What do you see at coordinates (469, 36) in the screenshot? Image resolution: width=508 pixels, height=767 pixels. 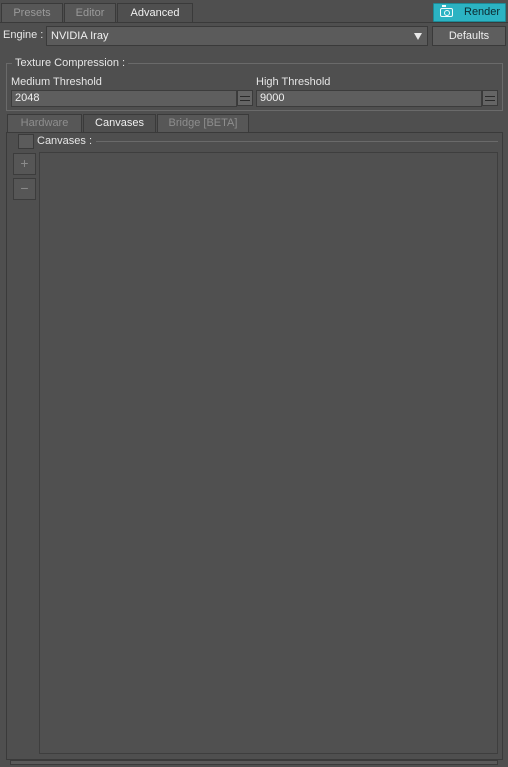 I see `defaults-button: Defaults` at bounding box center [469, 36].